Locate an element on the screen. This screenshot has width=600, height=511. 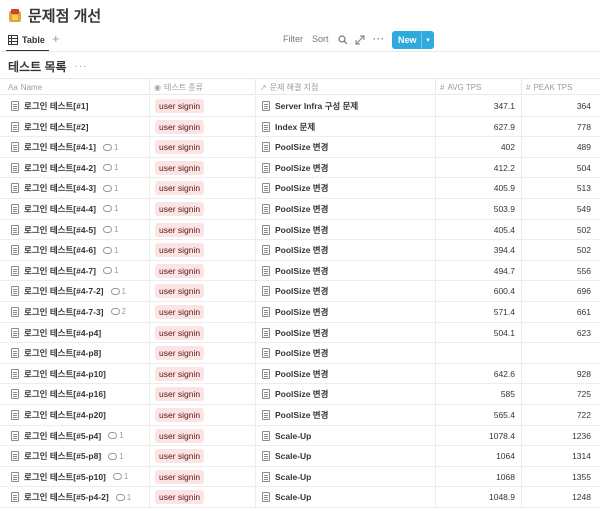
row-title: 로그인 테스트[#4-p20] is located at coordinates (65, 415).